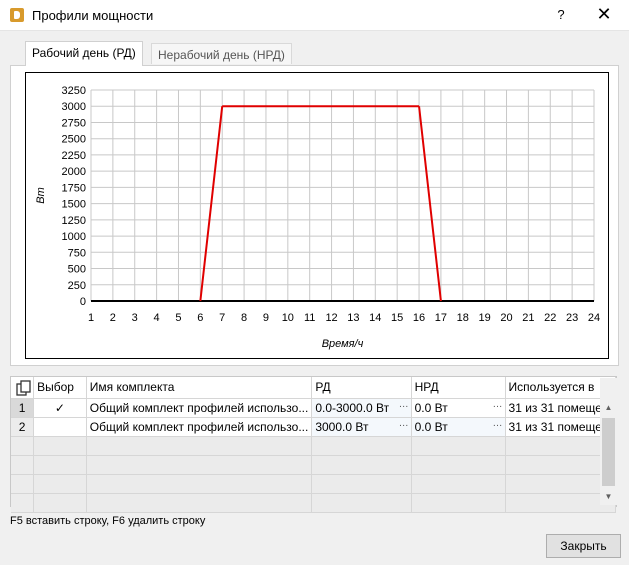 This screenshot has width=629, height=565. What do you see at coordinates (91, 318) in the screenshot?
I see `x-tick-label: 1` at bounding box center [91, 318].